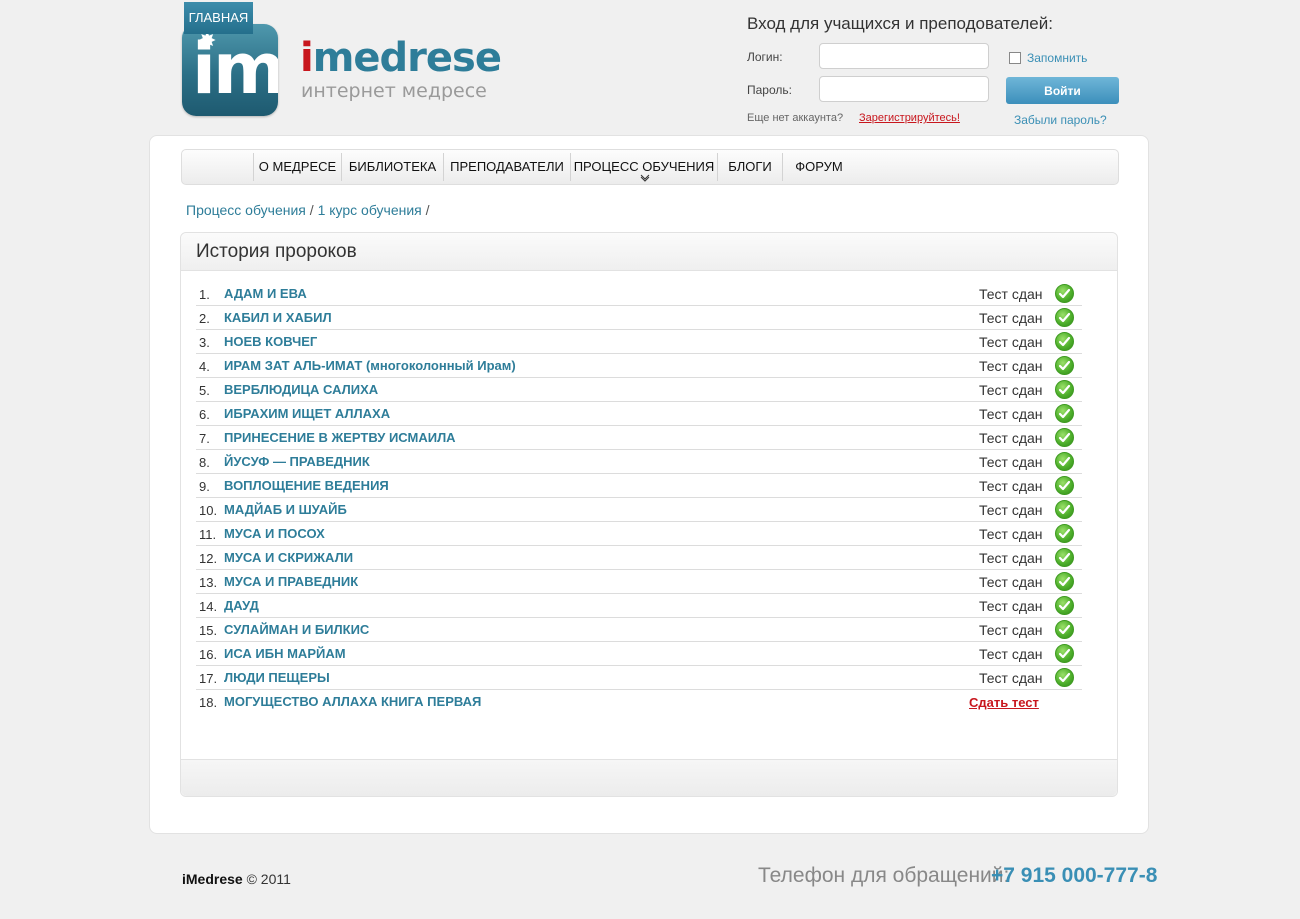 This screenshot has height=919, width=1300. What do you see at coordinates (392, 167) in the screenshot?
I see `nav-item-library: Библиотека` at bounding box center [392, 167].